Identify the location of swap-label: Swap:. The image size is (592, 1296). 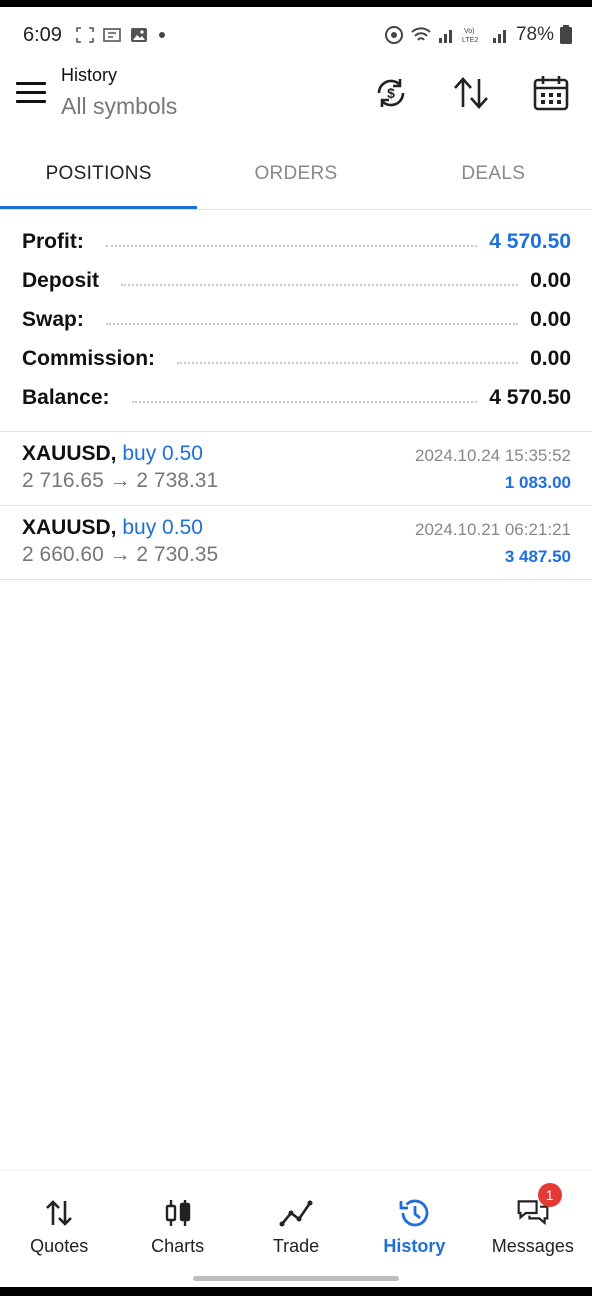
(58, 319).